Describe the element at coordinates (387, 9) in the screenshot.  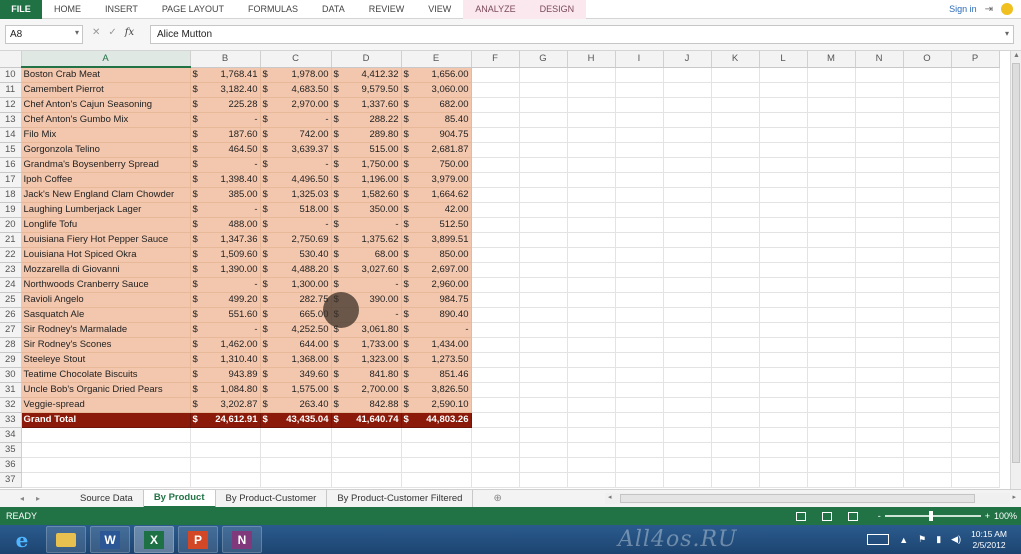
I see `tab-review: REVIEW` at that location.